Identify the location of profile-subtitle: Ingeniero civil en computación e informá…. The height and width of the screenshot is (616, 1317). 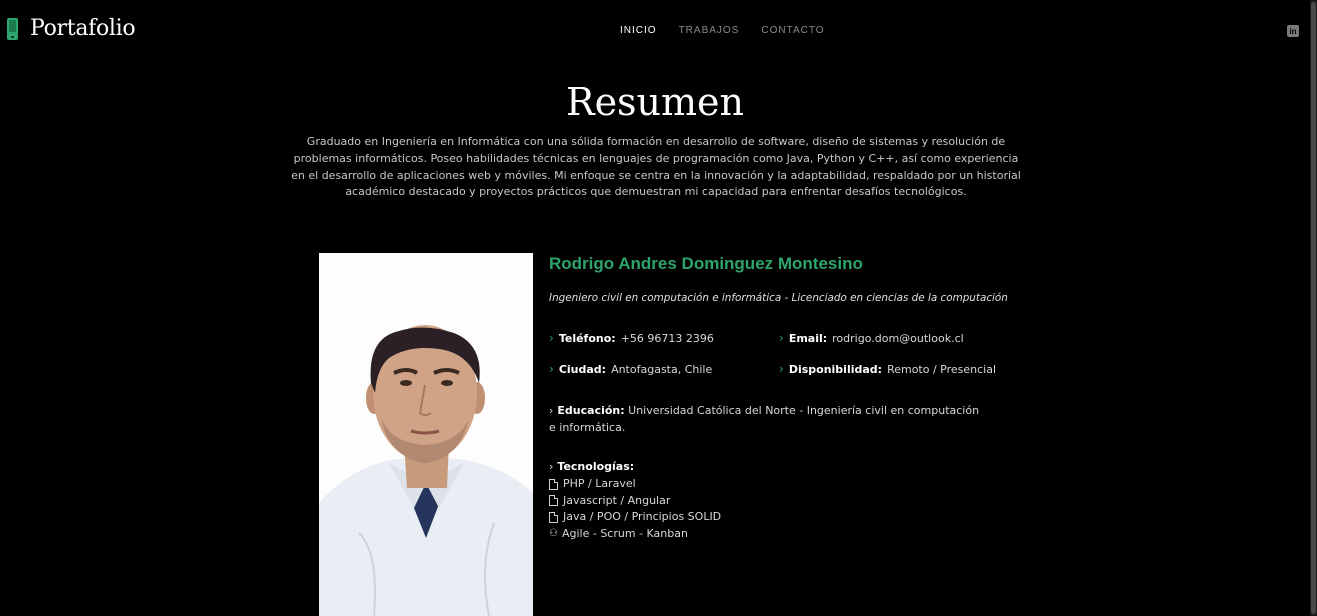
(778, 298).